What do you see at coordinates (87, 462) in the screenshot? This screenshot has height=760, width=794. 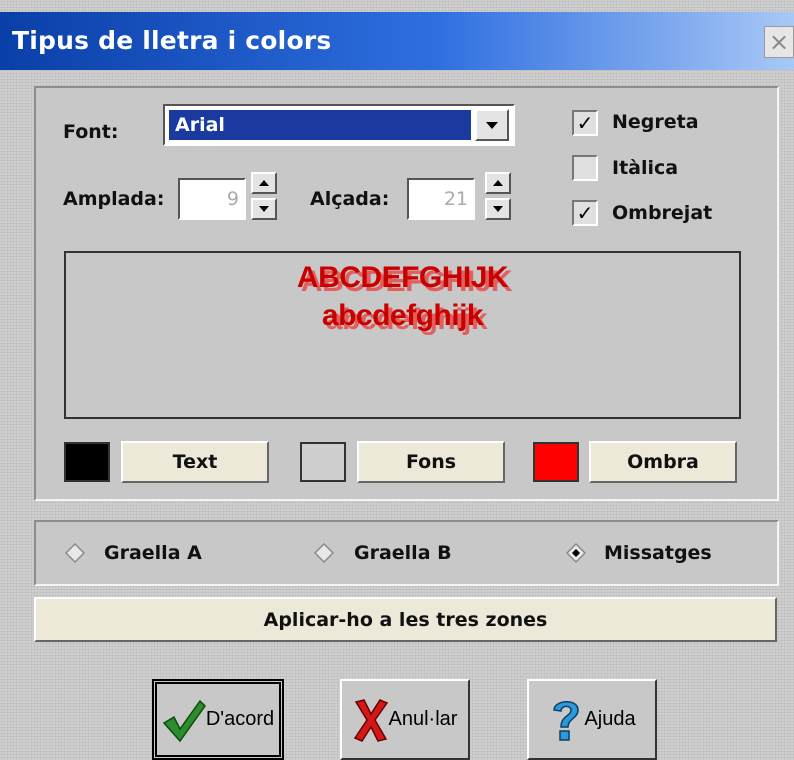 I see `text-color-swatch` at bounding box center [87, 462].